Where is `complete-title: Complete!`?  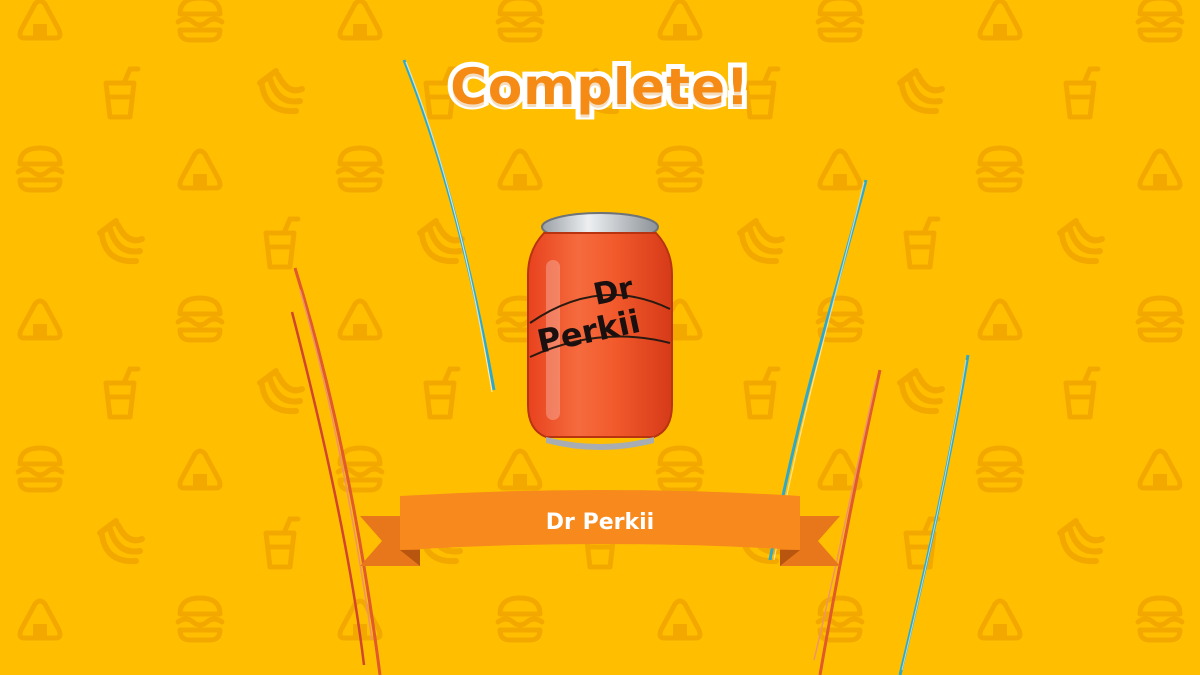 complete-title: Complete! is located at coordinates (599, 87).